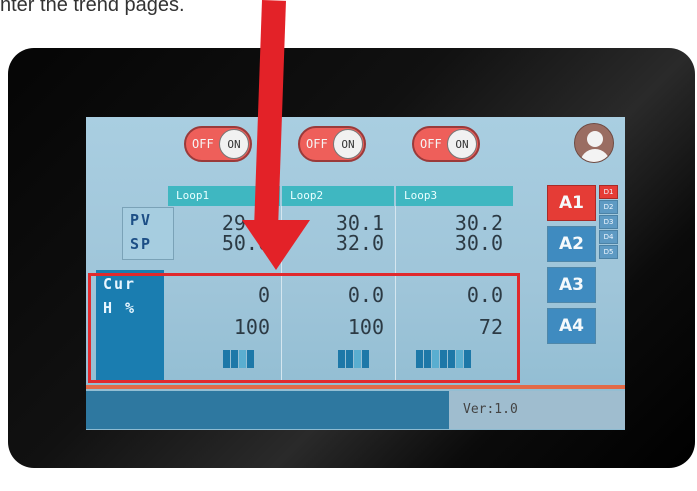 This screenshot has width=697, height=491. I want to click on loop2-sp: 32.0, so click(359, 243).